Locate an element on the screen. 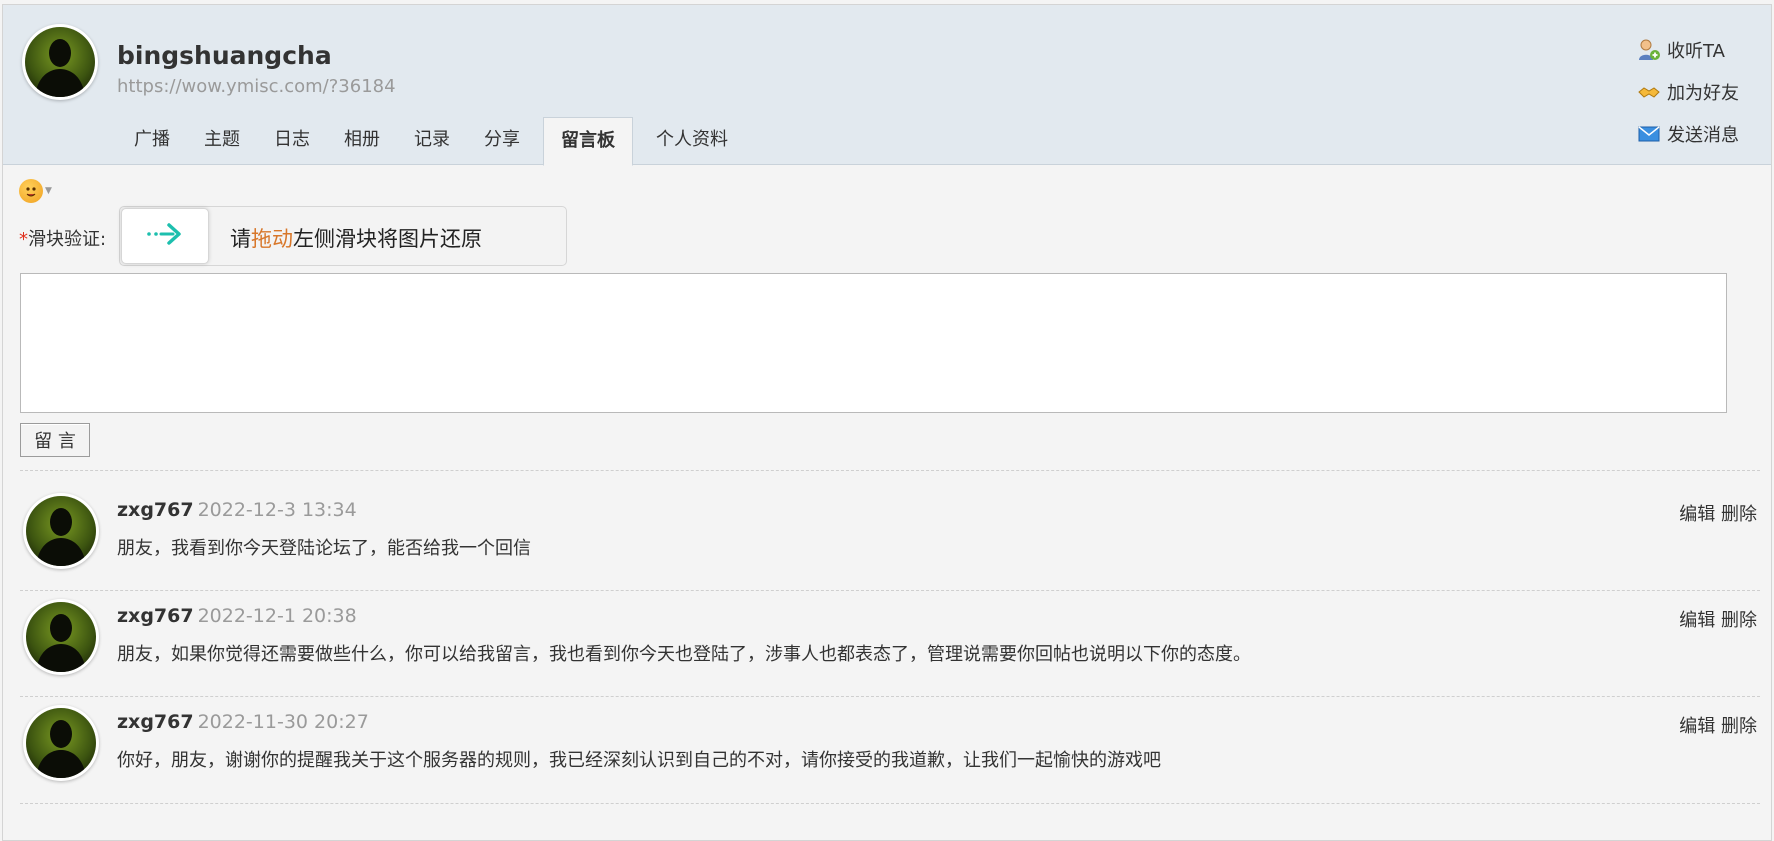  follow-button: 收听TA is located at coordinates (1688, 50).